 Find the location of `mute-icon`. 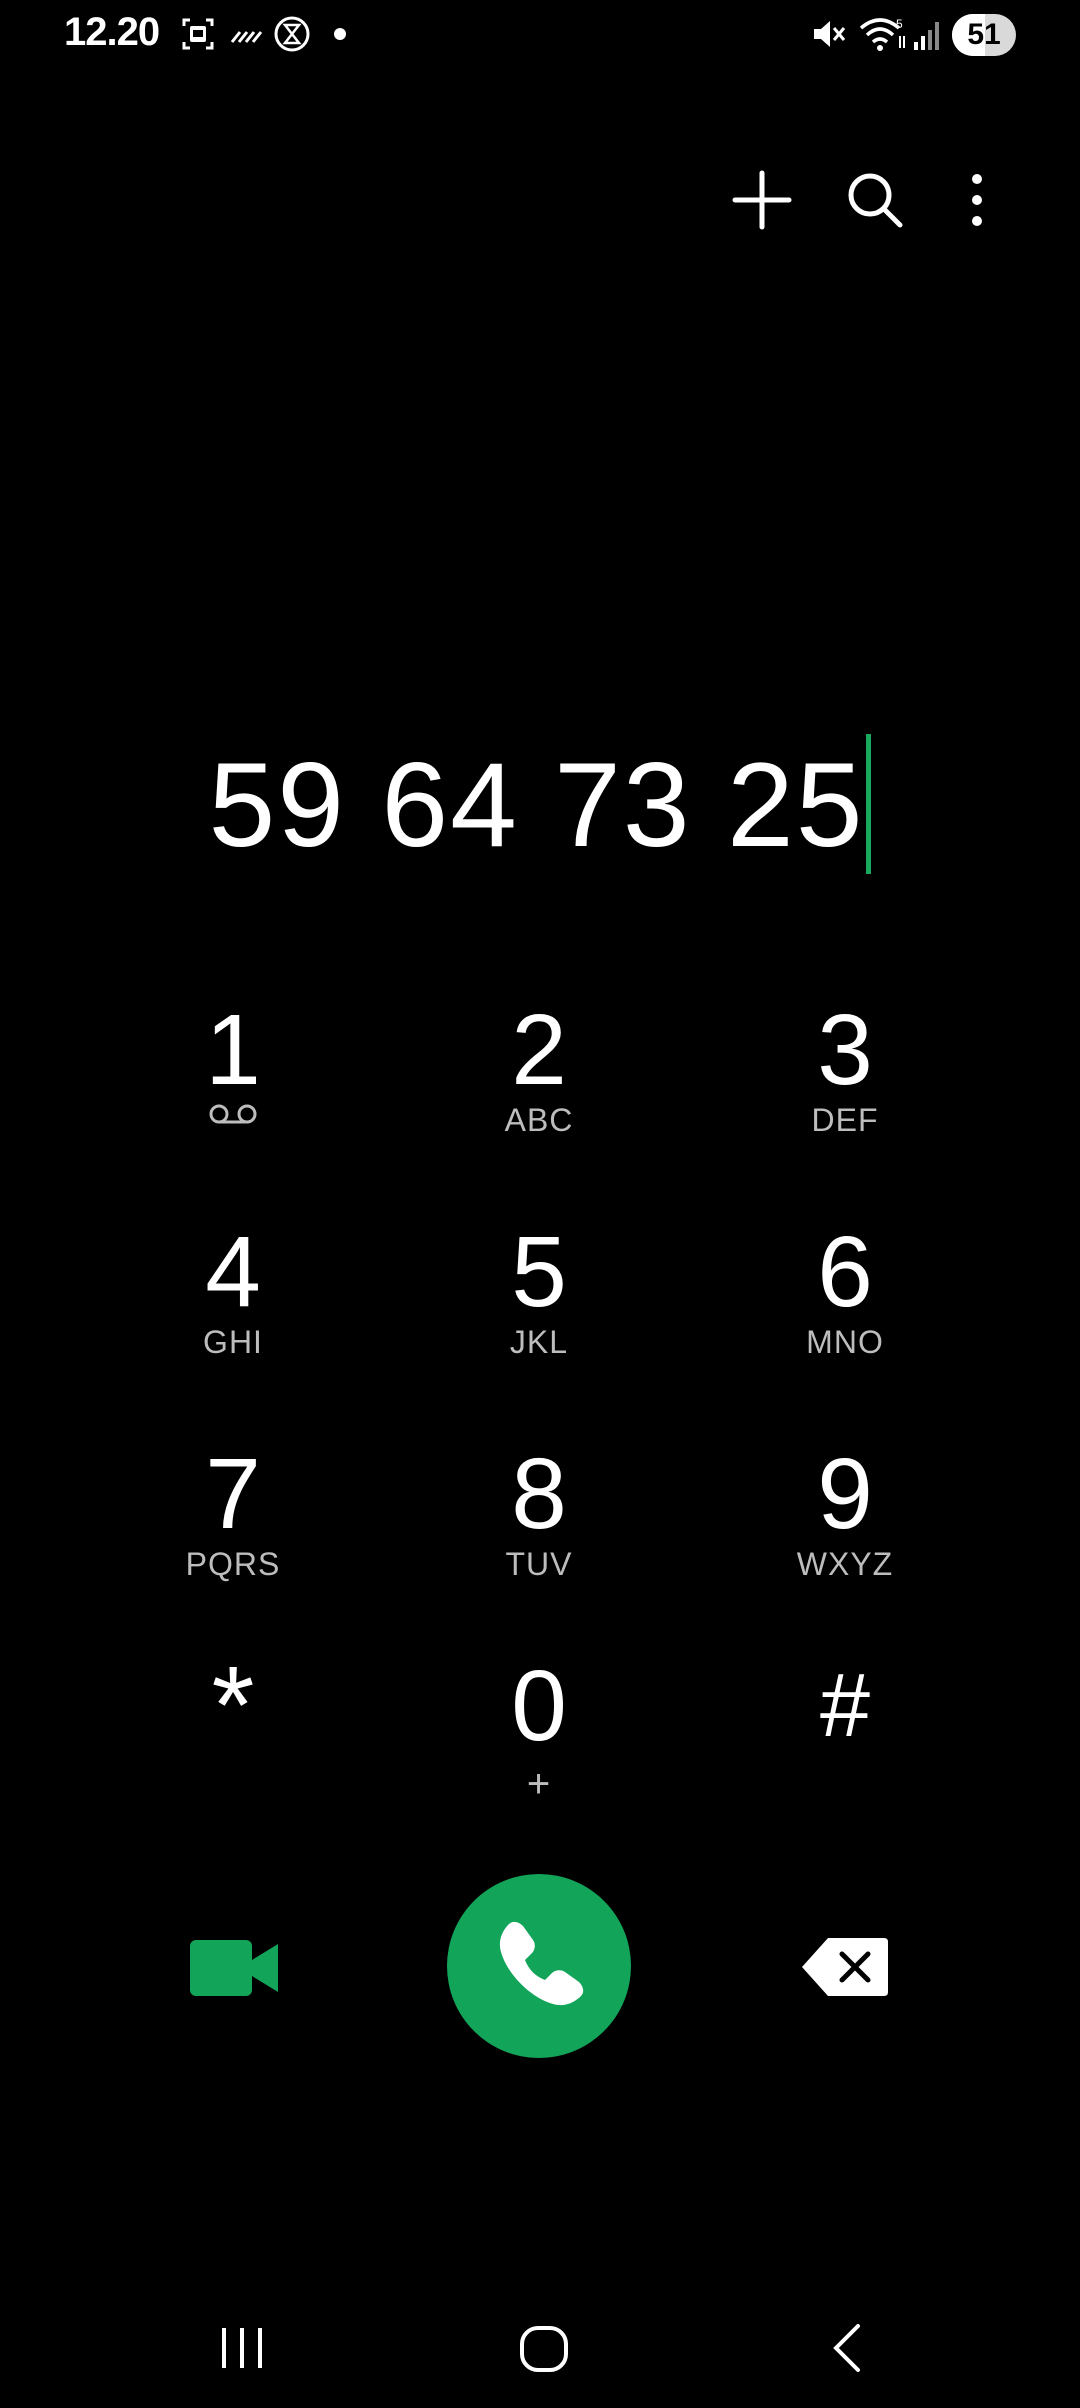

mute-icon is located at coordinates (830, 34).